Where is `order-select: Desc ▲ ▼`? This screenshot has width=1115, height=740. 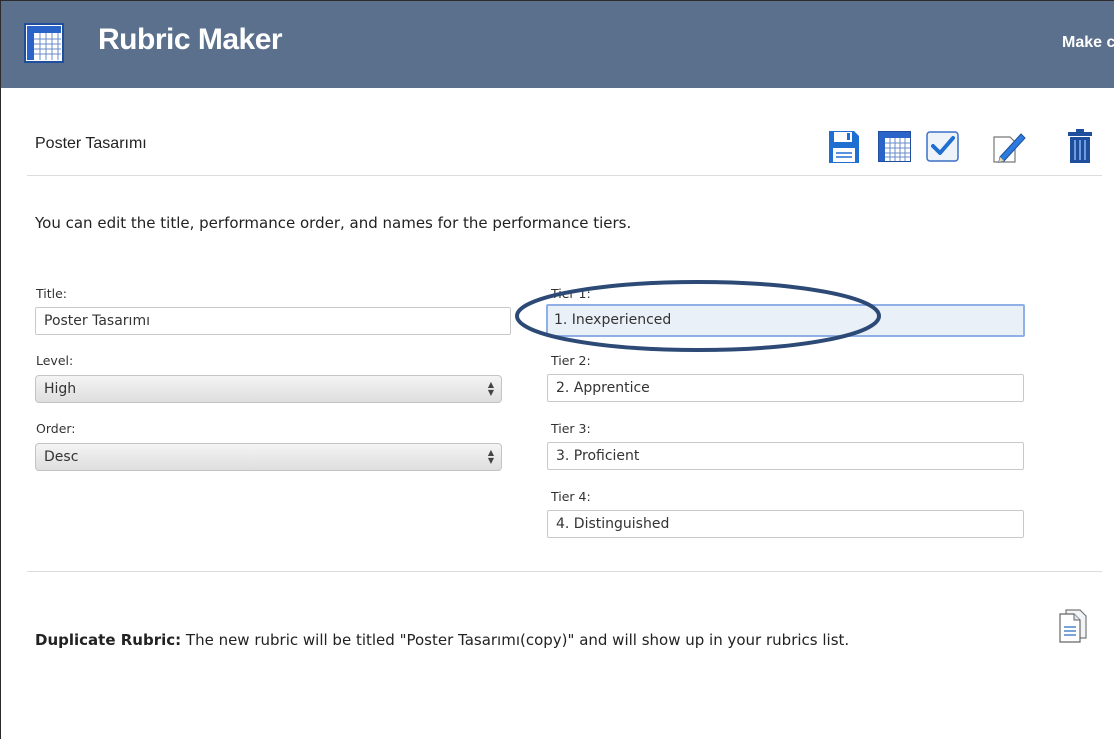
order-select: Desc ▲ ▼ is located at coordinates (268, 457).